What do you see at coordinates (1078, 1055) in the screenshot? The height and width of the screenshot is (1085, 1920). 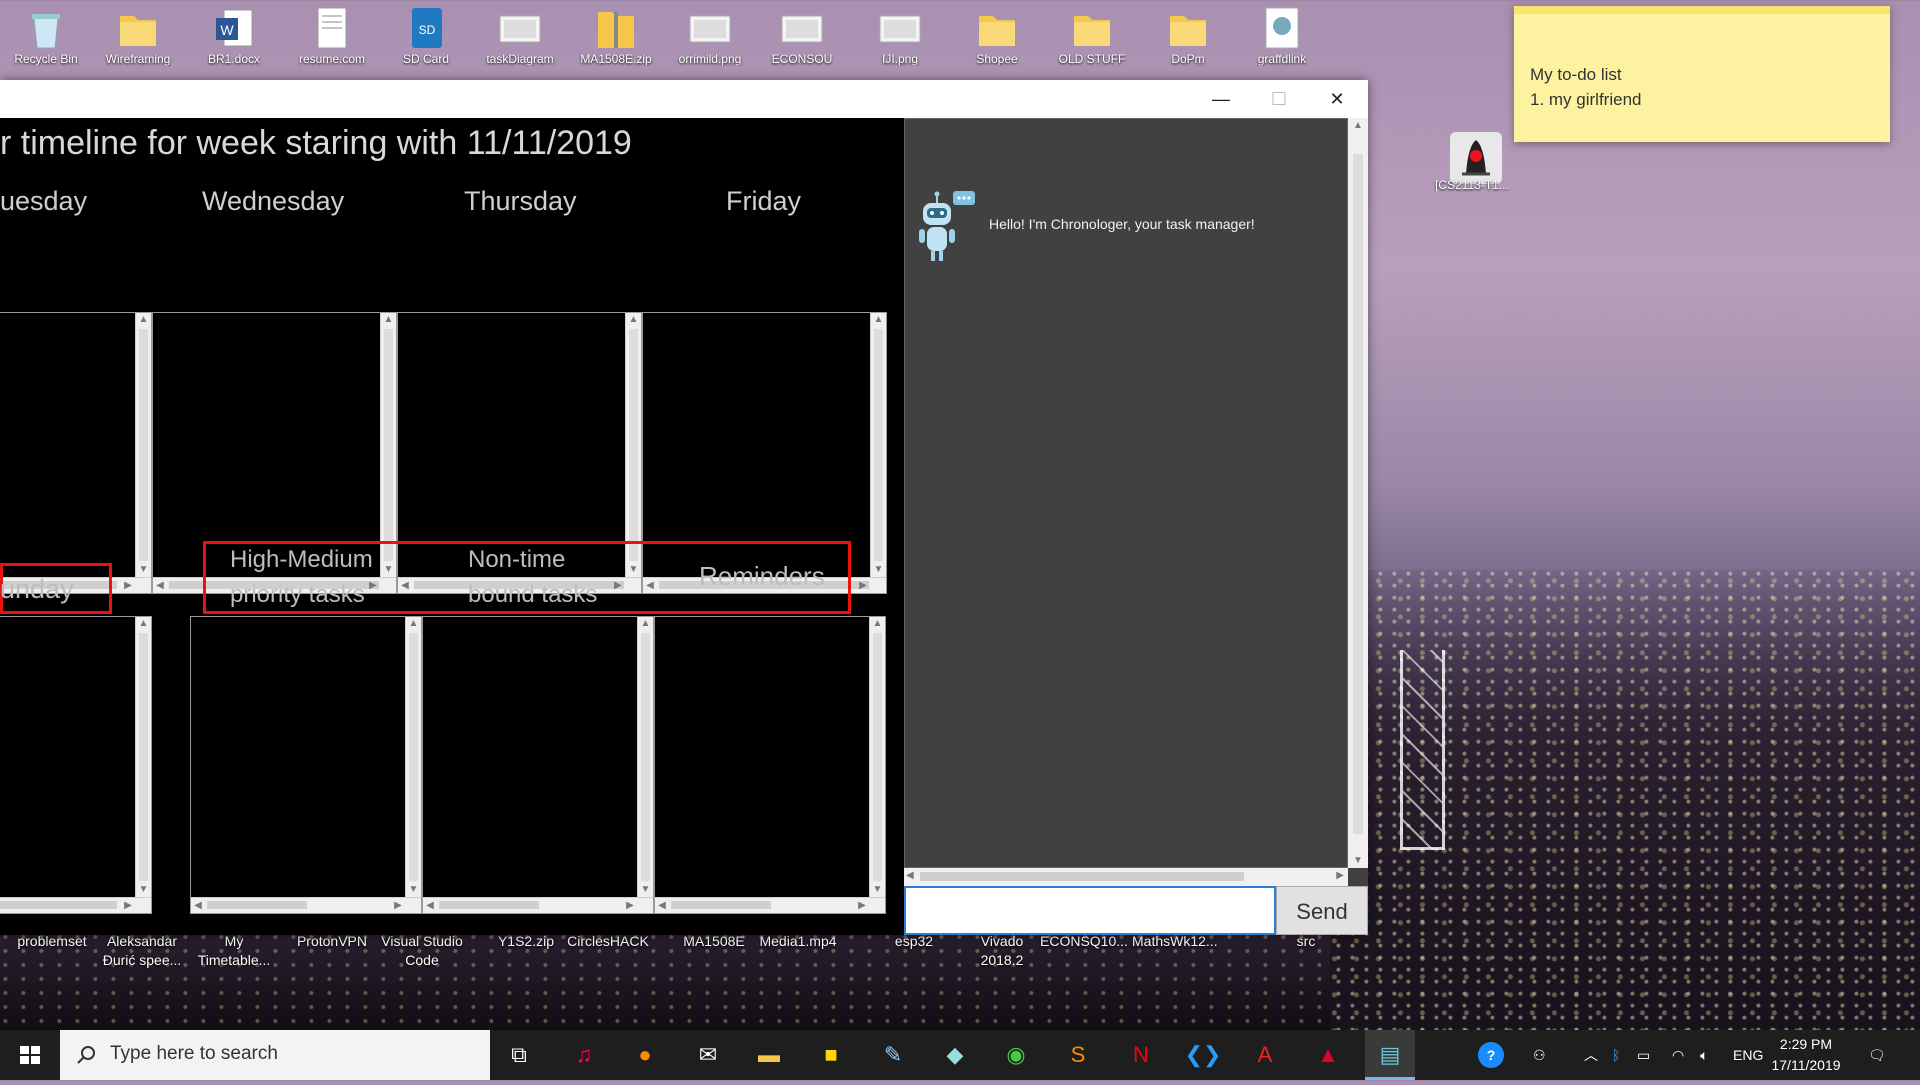 I see `sublime-text-icon: S` at bounding box center [1078, 1055].